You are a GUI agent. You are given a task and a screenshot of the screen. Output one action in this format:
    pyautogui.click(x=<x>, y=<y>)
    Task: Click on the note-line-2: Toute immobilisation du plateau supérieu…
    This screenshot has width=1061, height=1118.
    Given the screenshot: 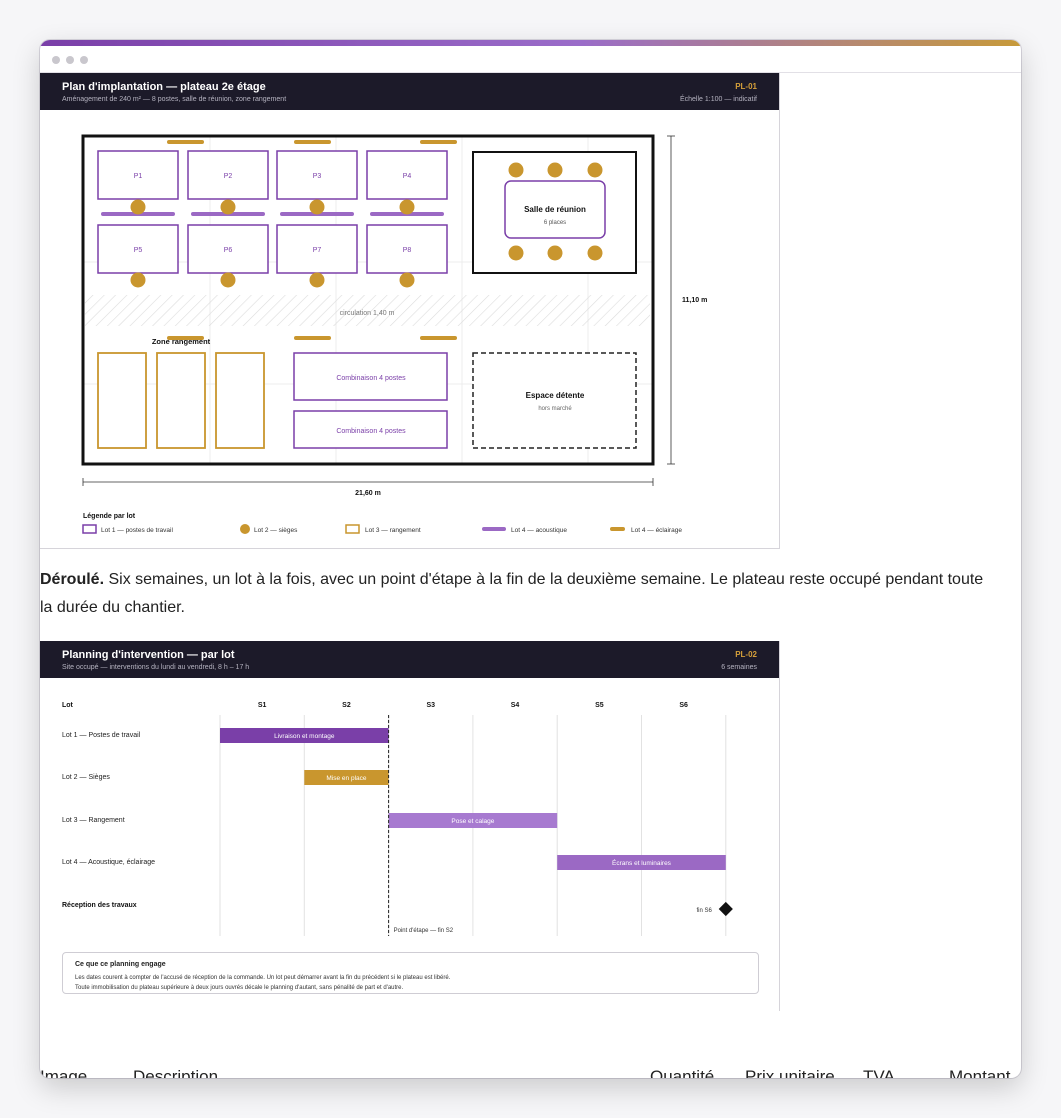 What is the action you would take?
    pyautogui.click(x=239, y=988)
    